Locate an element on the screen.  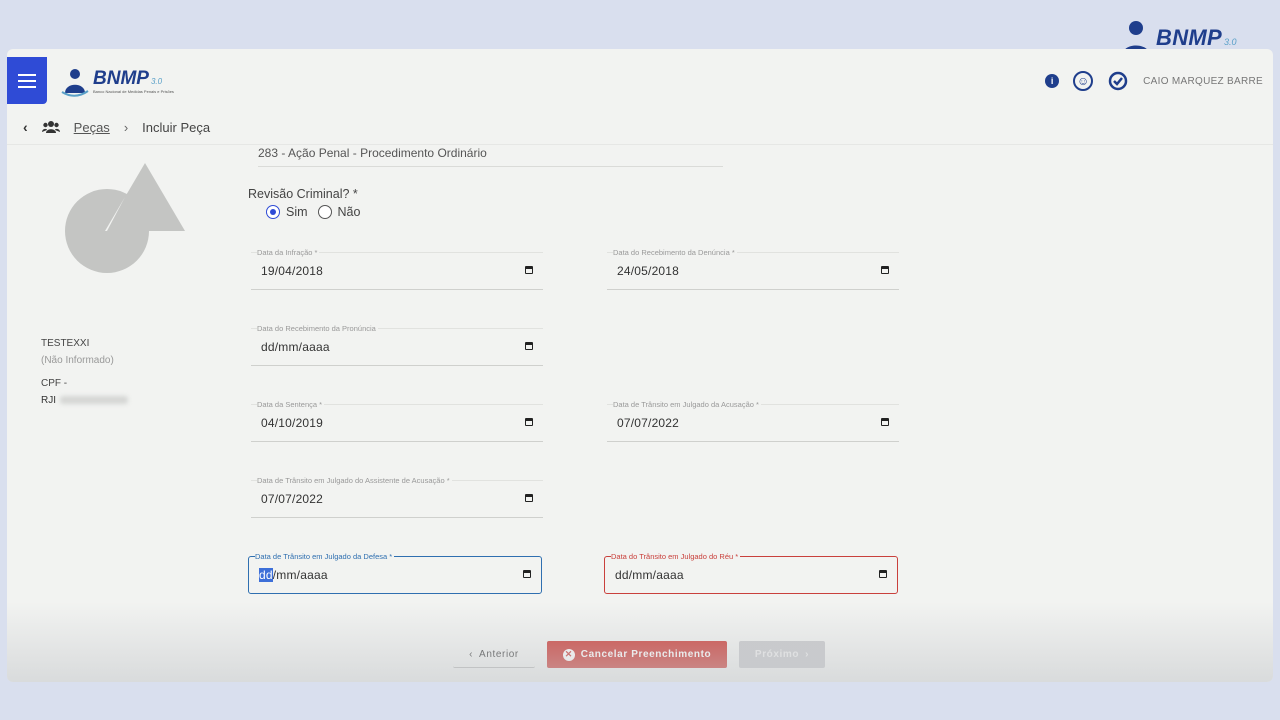
chevron-right-icon: › is located at coordinates (807, 654).